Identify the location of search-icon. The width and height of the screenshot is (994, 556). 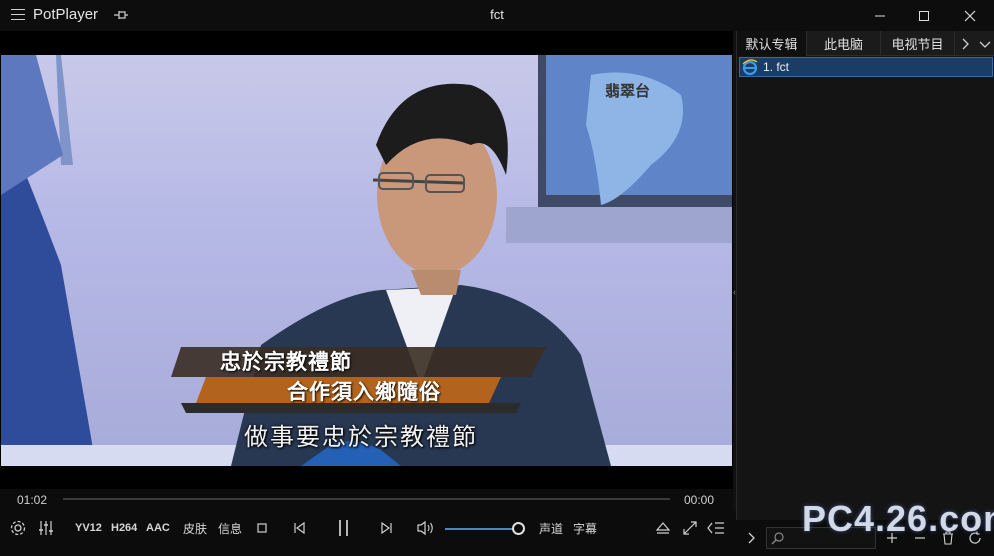
(777, 538).